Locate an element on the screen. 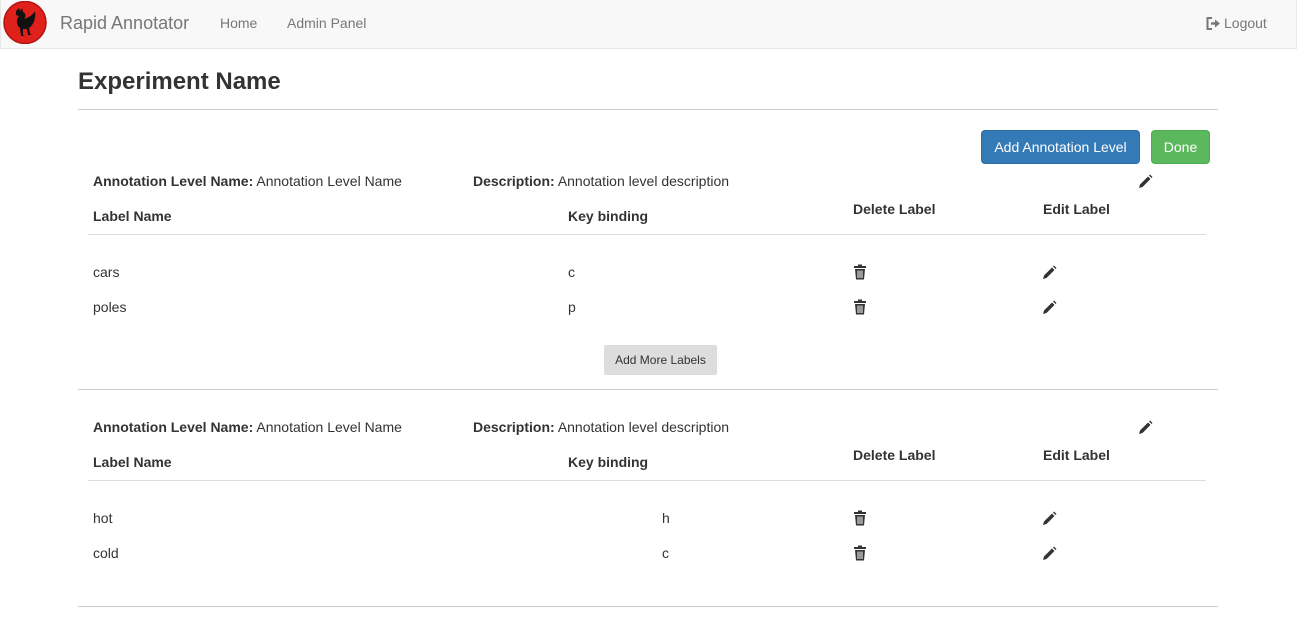 This screenshot has width=1297, height=634. brand-name: Rapid Annotator is located at coordinates (124, 23).